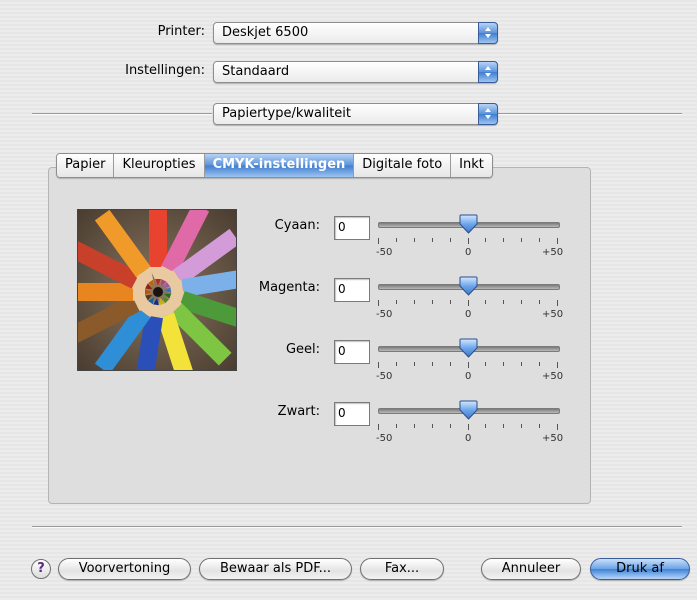 This screenshot has width=697, height=600. I want to click on settings-popup: Standaard, so click(355, 72).